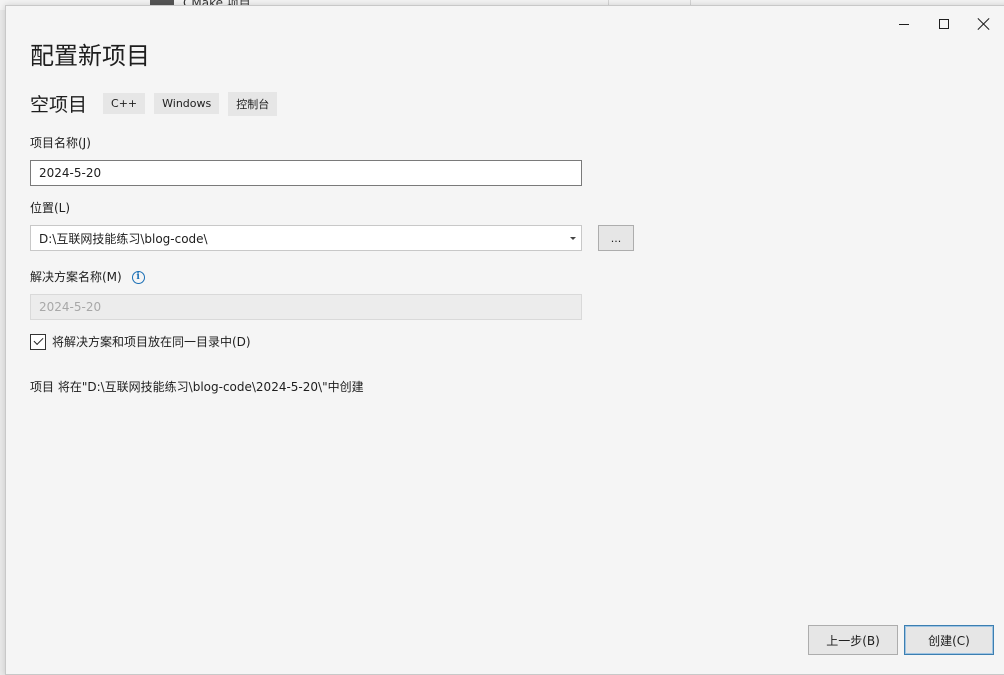 This screenshot has height=675, width=1004. What do you see at coordinates (123, 238) in the screenshot?
I see `location-value: D:\互联网技能练习\blog-code\` at bounding box center [123, 238].